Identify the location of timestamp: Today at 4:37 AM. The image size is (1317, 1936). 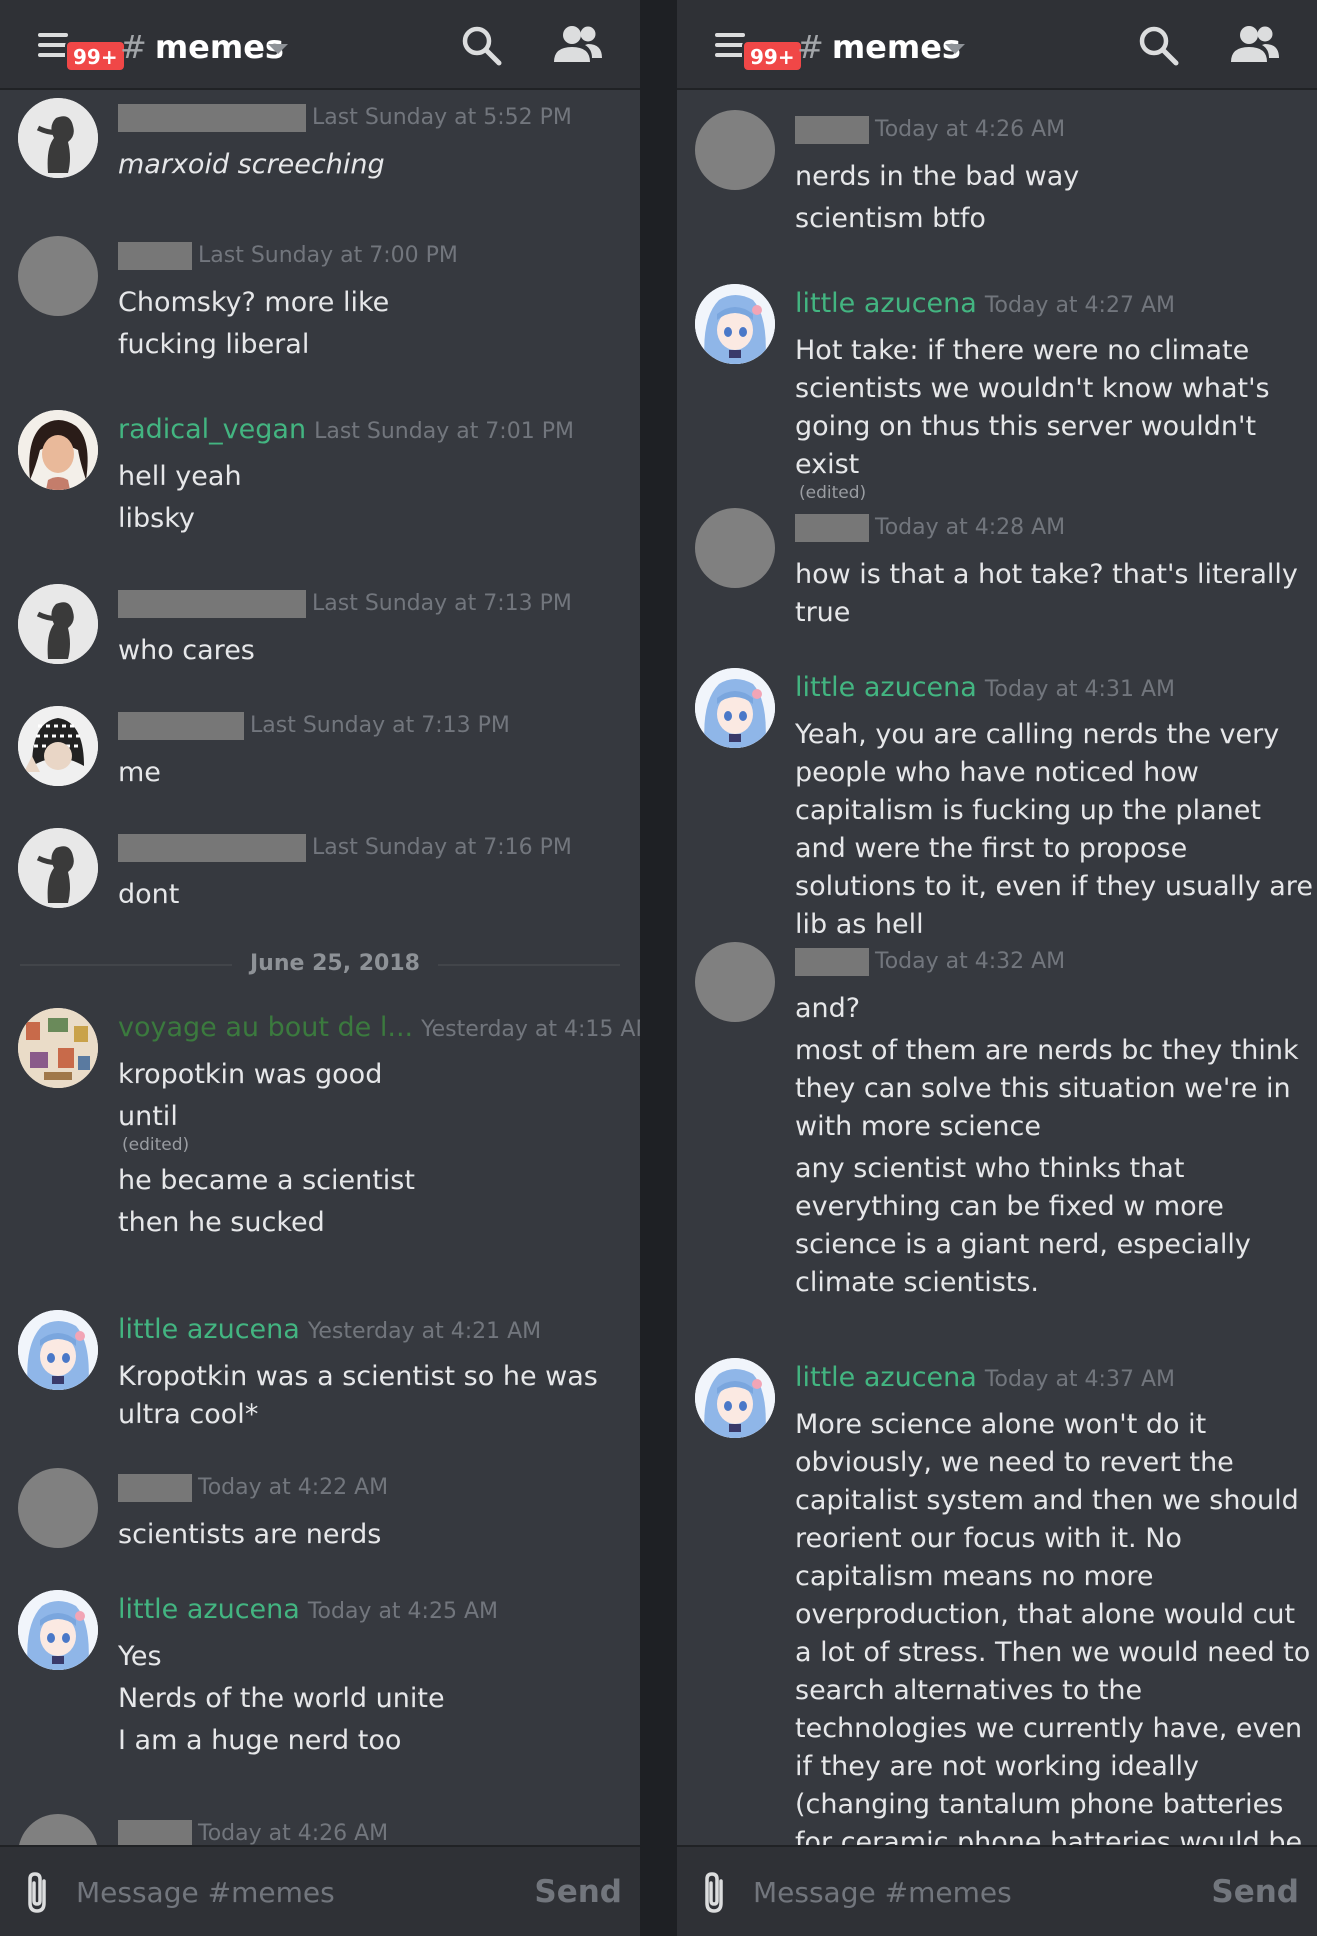
(1079, 1379).